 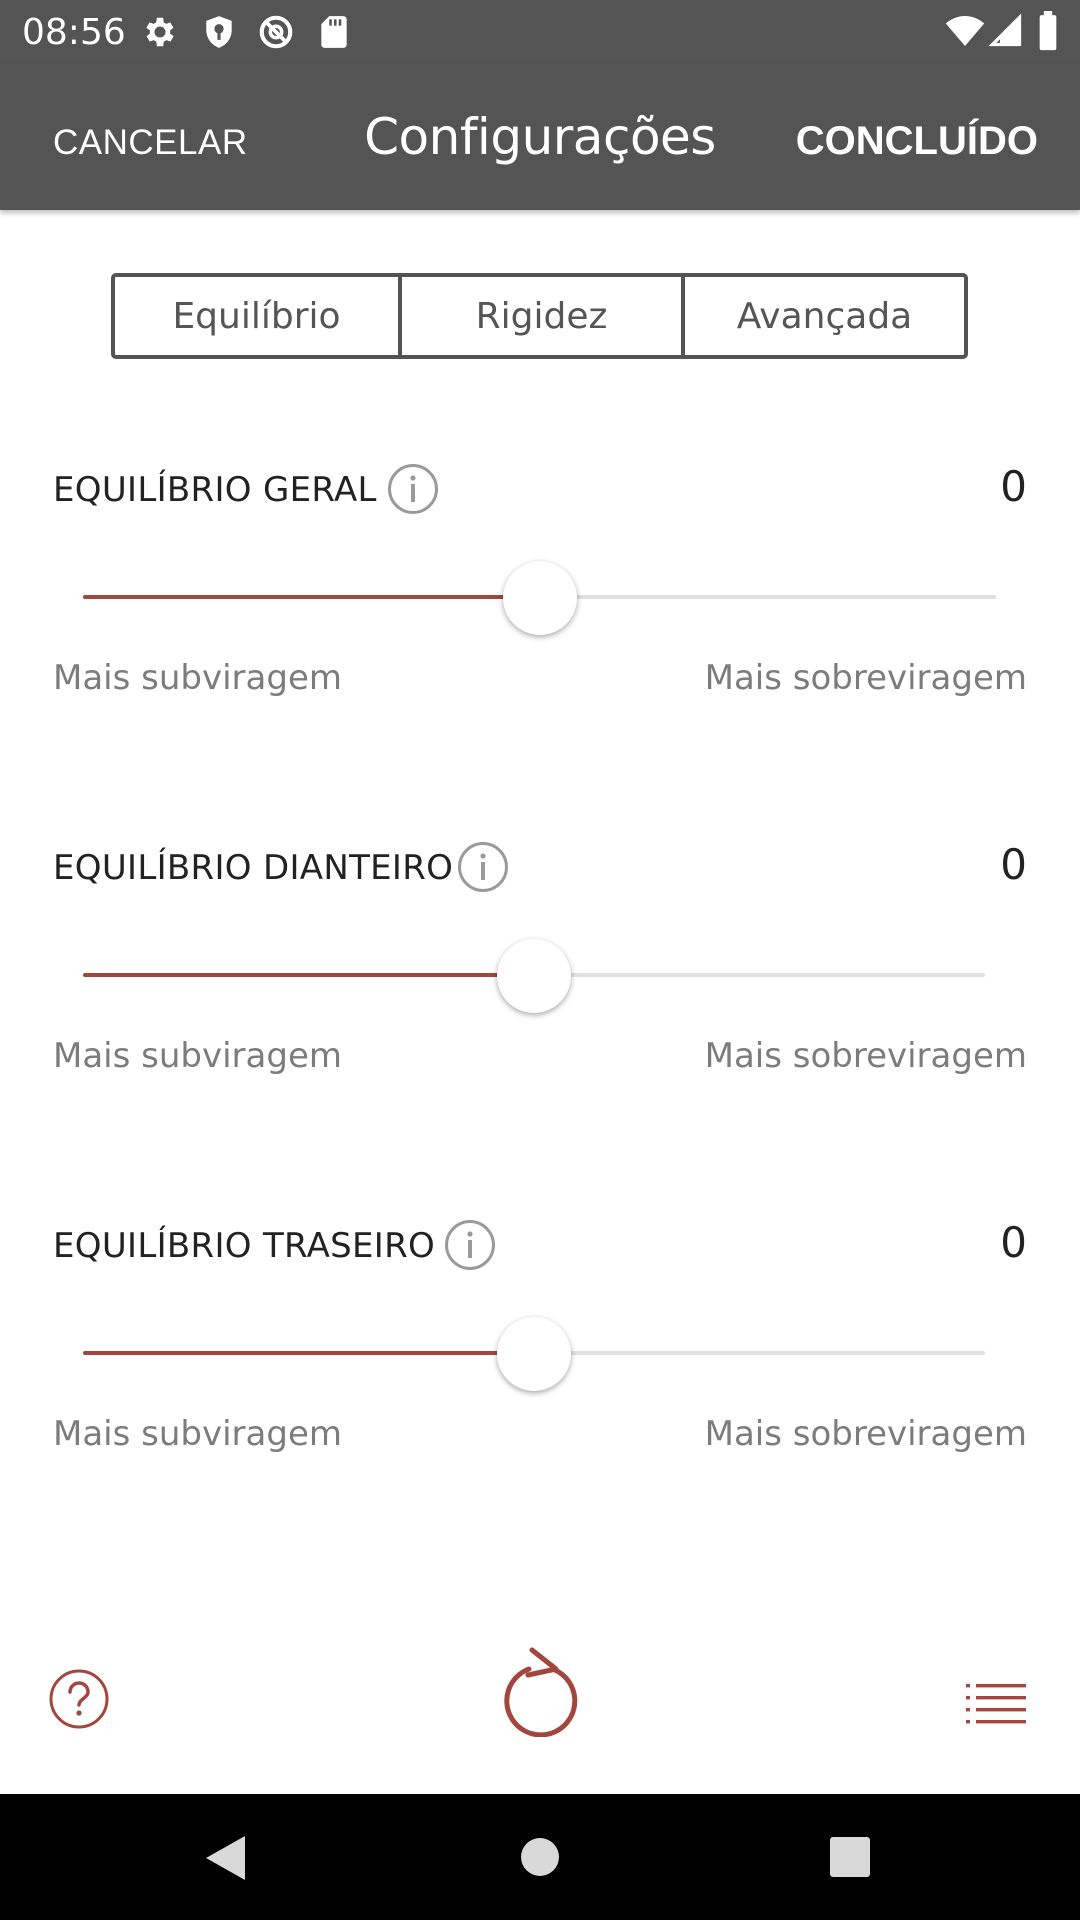 I want to click on setting-label: EQUILÍBRIO GERAL, so click(x=215, y=490).